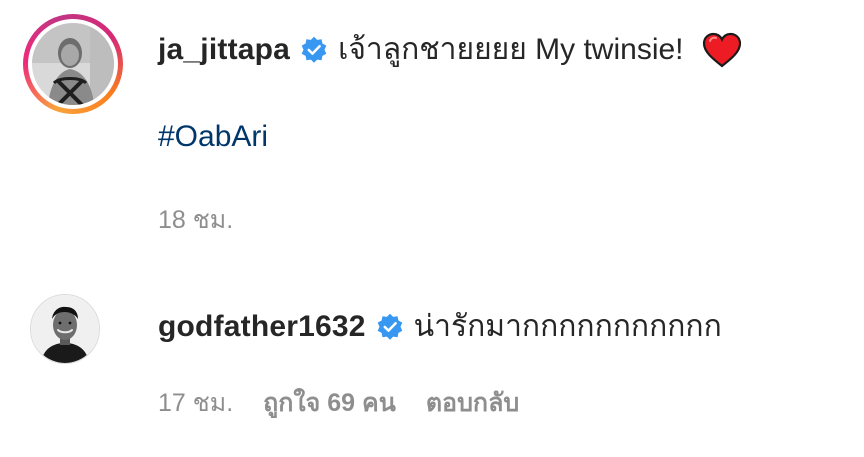 This screenshot has width=864, height=457. What do you see at coordinates (195, 403) in the screenshot?
I see `comment-timestamp: 17 ชม.` at bounding box center [195, 403].